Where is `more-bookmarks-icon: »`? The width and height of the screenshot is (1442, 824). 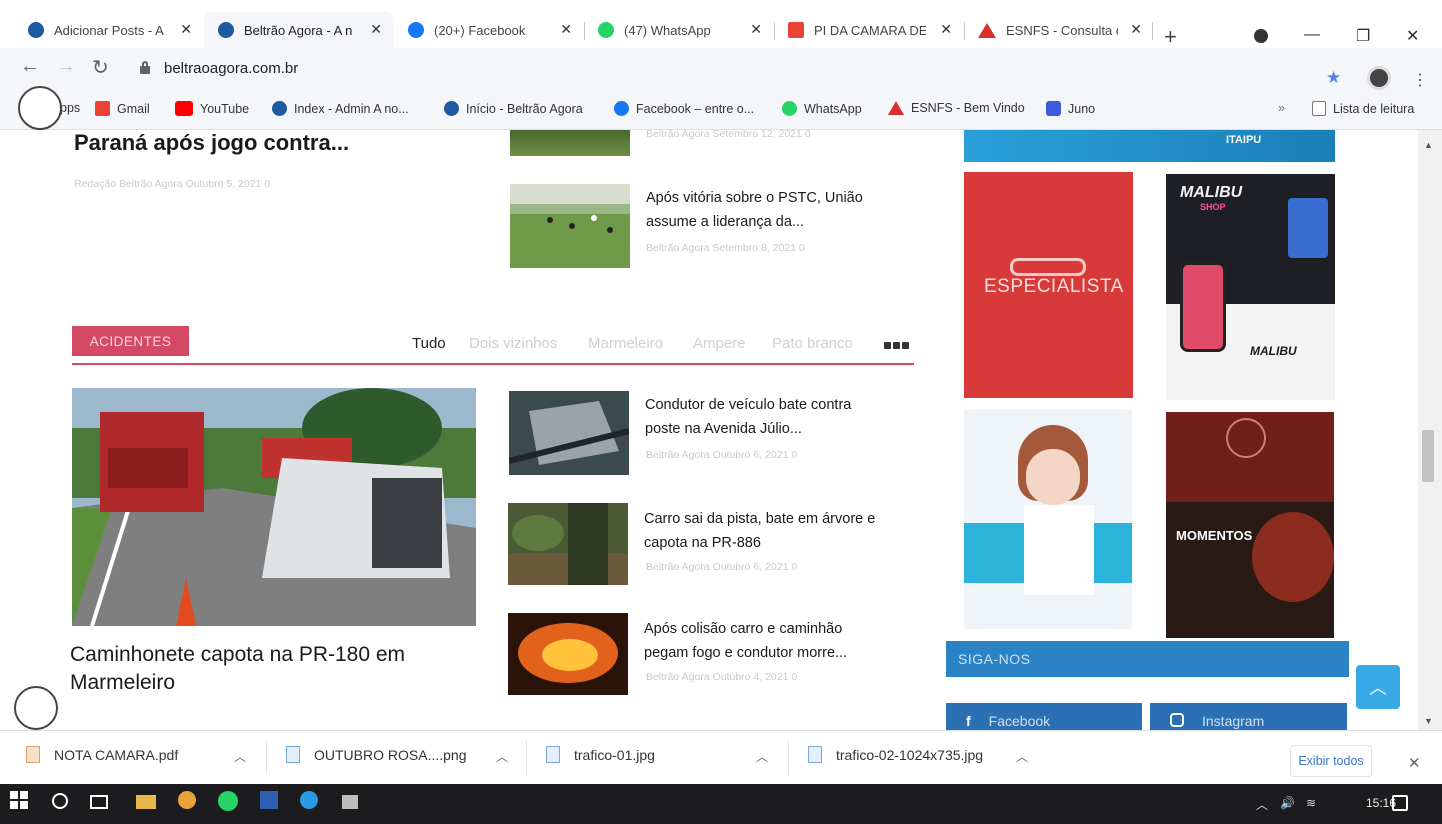 more-bookmarks-icon: » is located at coordinates (1281, 108).